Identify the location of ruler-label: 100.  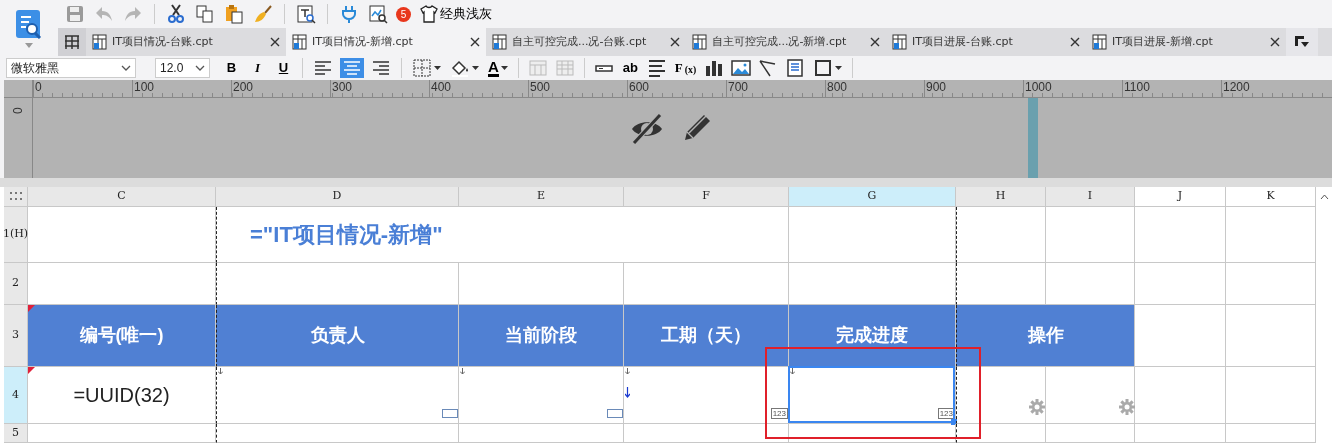
(181, 88).